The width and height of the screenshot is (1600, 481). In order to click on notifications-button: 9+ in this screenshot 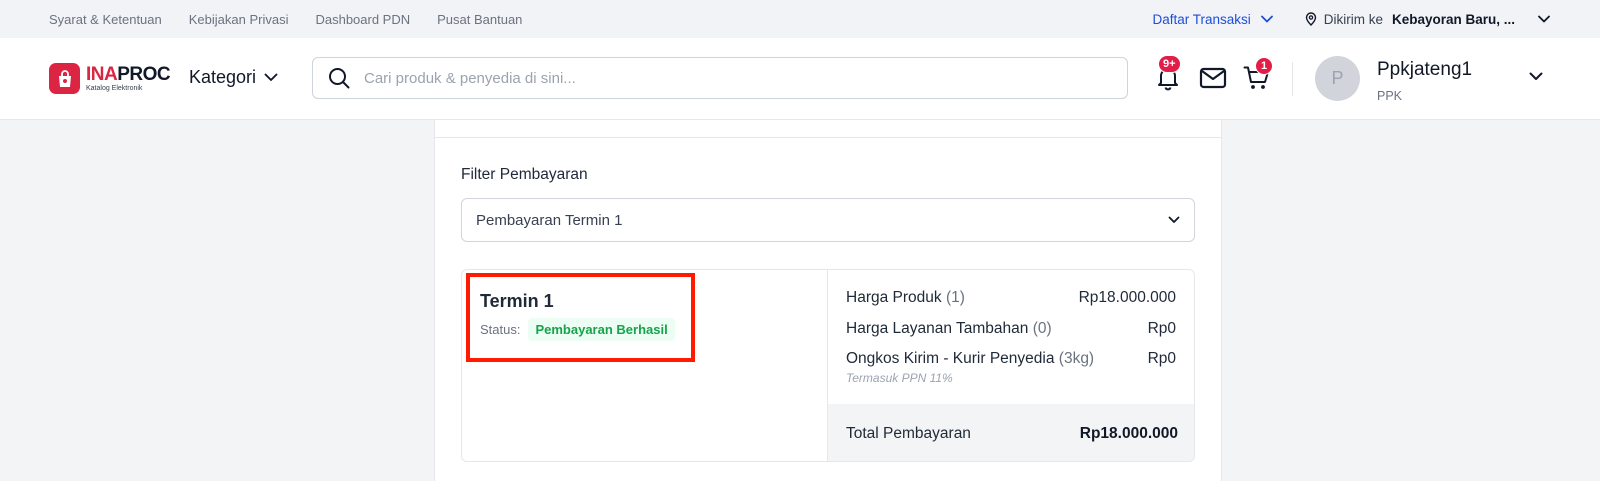, I will do `click(1168, 75)`.